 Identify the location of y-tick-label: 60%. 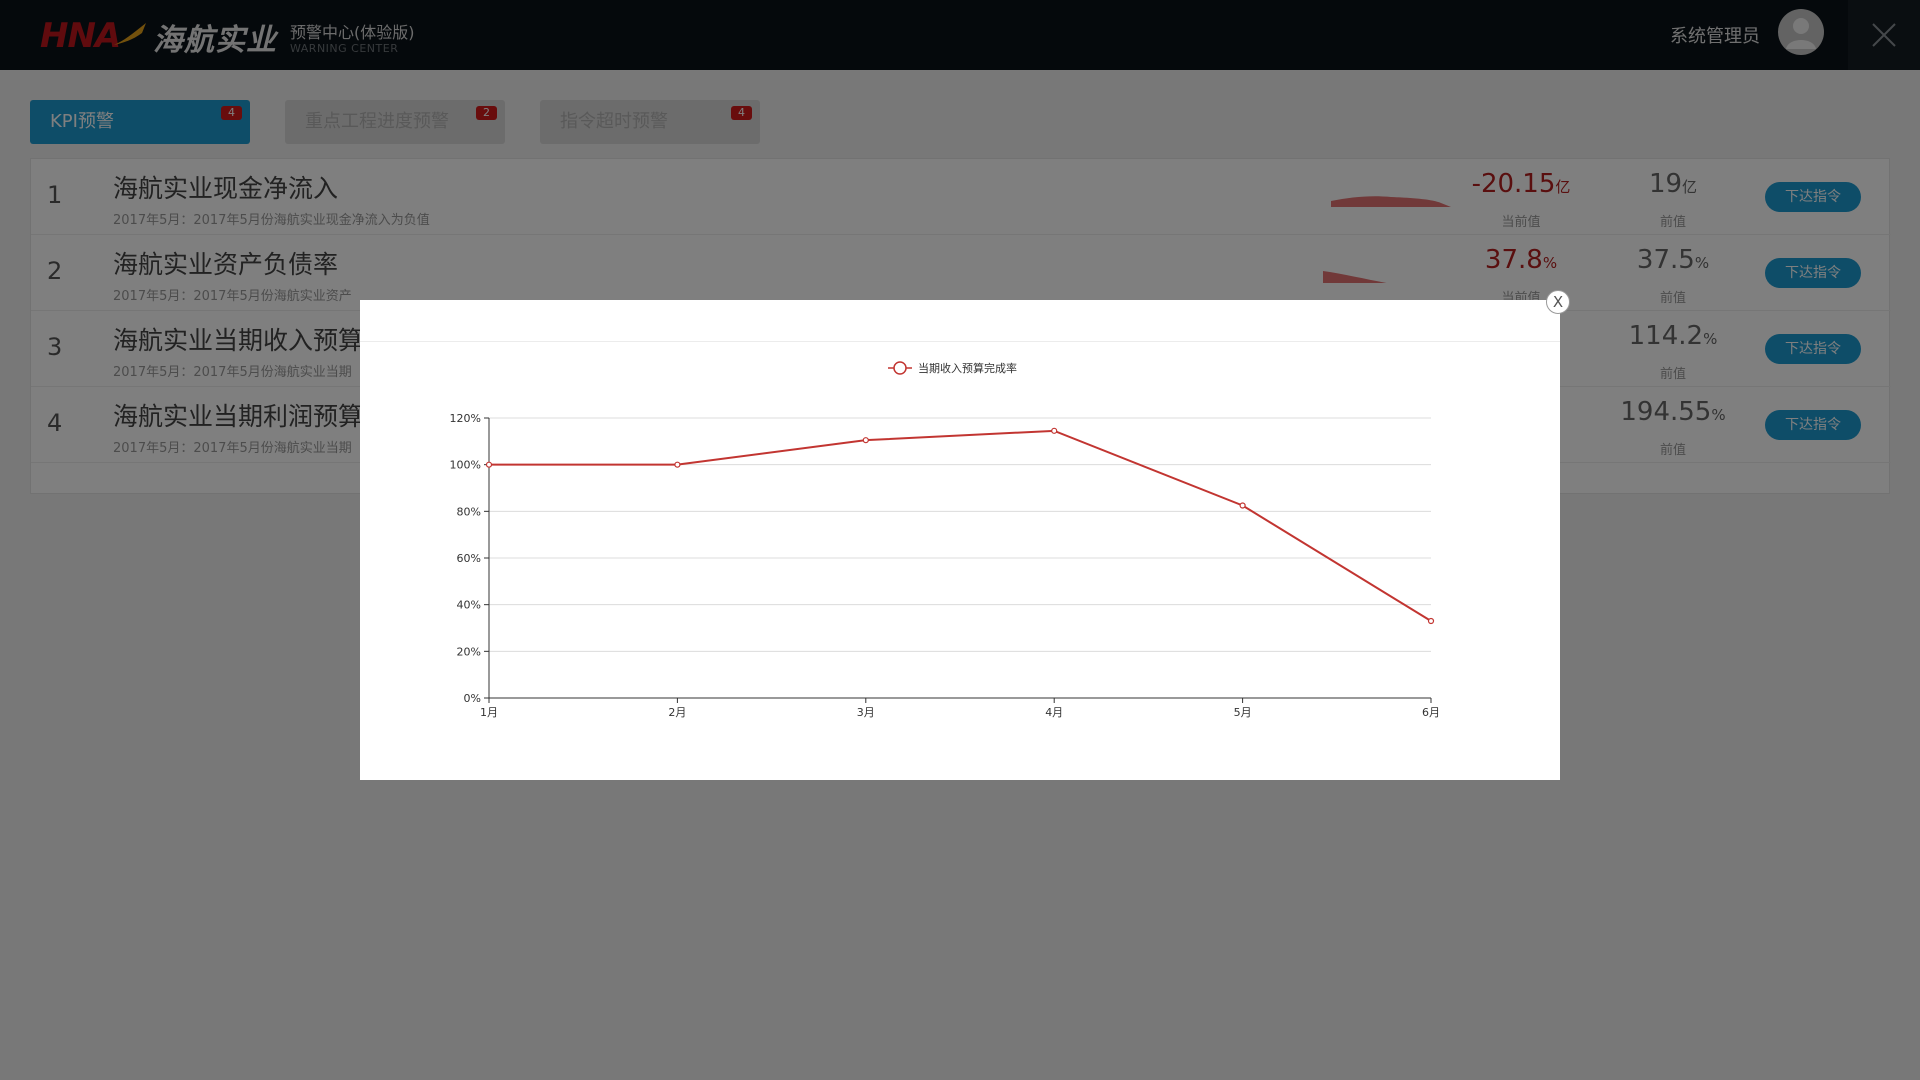
(469, 558).